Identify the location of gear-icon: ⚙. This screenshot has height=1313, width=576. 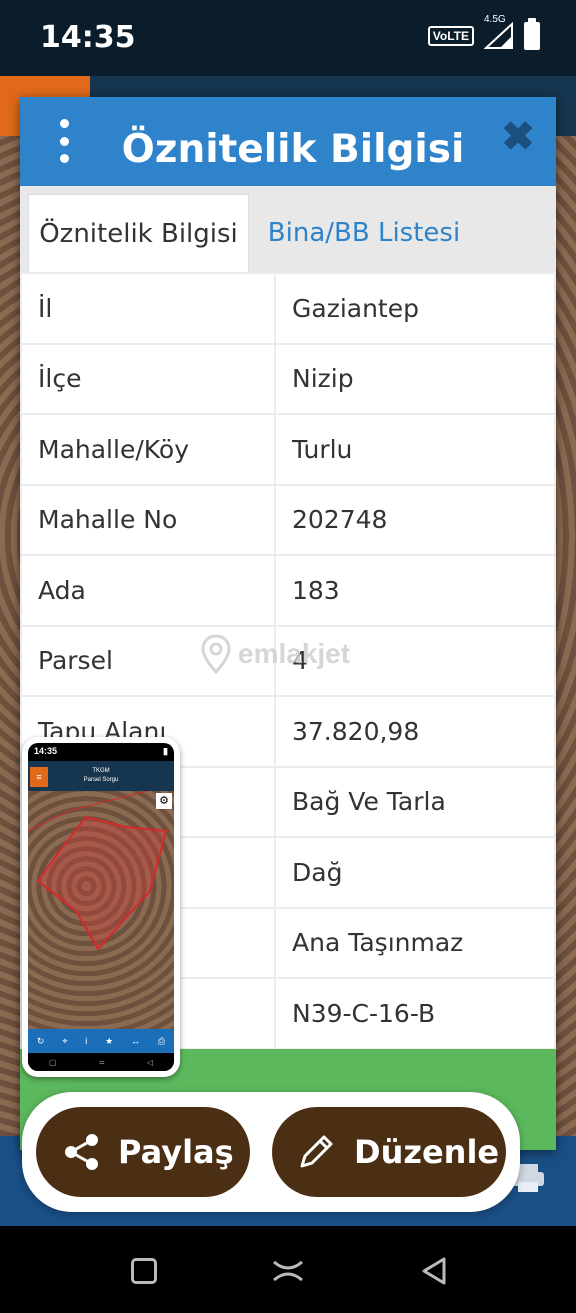
(164, 801).